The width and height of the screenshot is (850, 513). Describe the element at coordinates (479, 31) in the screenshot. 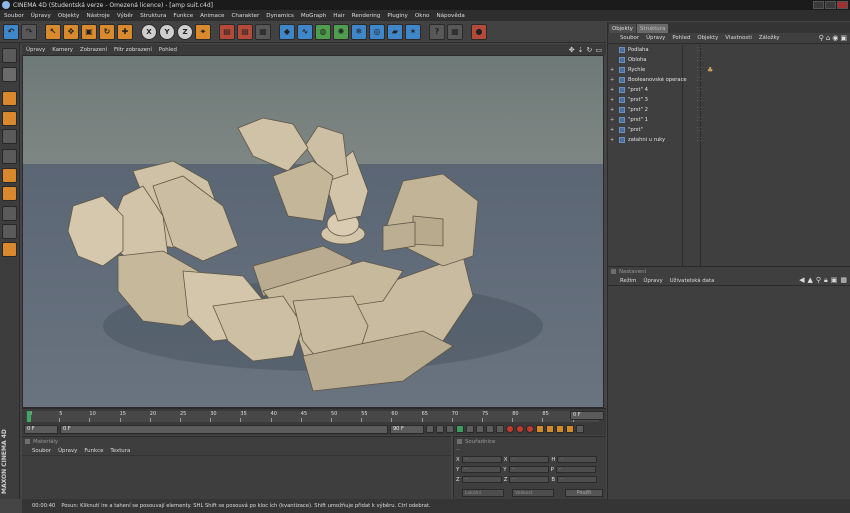

I see `sphere-icon: ●` at that location.